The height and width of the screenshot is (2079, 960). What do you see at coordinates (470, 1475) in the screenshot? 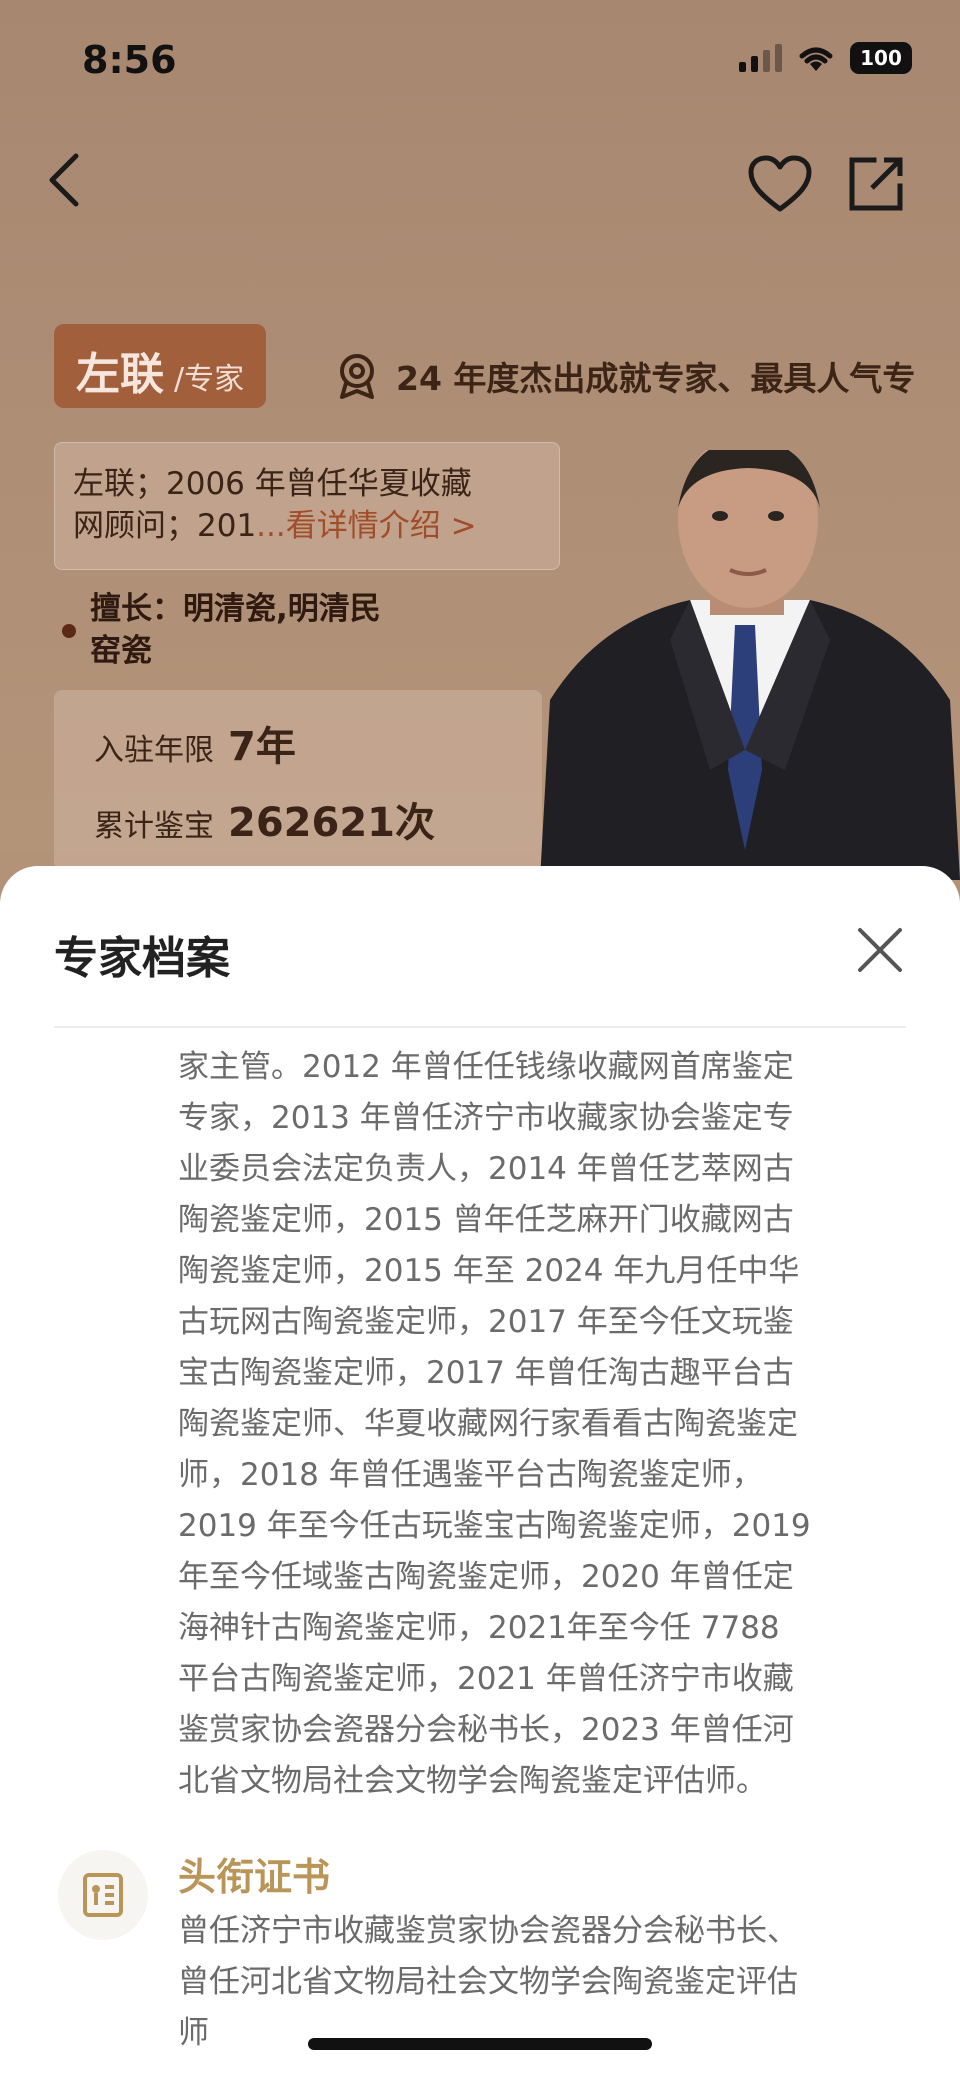
I see `bio-line: 师，2018 年曾任遇鉴平台古陶瓷鉴定师，` at bounding box center [470, 1475].